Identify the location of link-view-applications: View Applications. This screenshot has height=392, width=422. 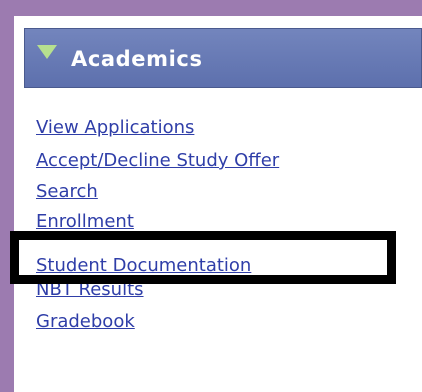
(115, 128).